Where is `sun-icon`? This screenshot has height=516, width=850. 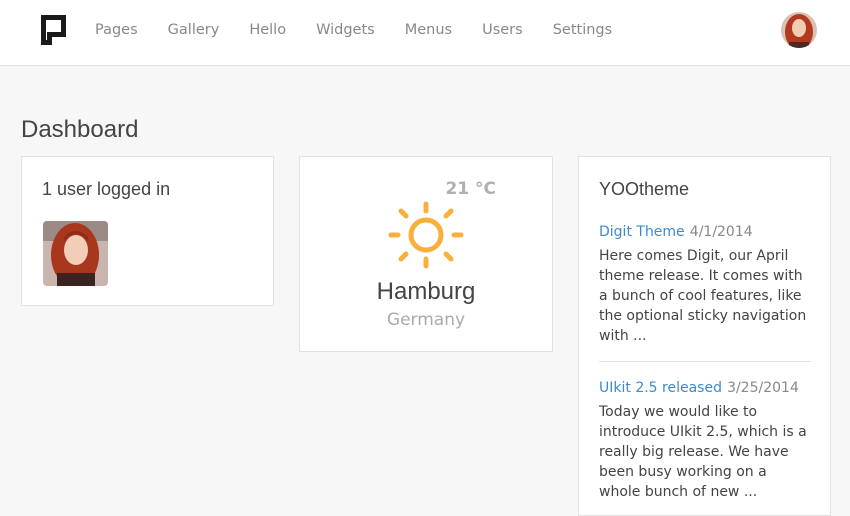
sun-icon is located at coordinates (426, 235).